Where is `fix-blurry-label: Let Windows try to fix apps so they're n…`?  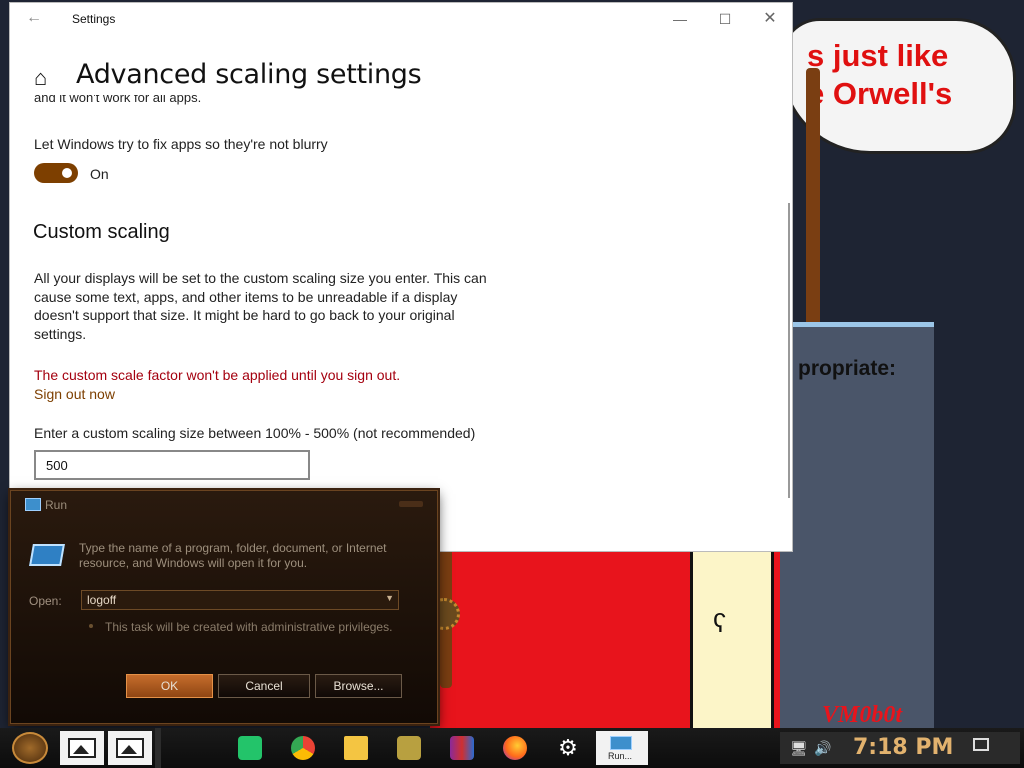 fix-blurry-label: Let Windows try to fix apps so they're n… is located at coordinates (181, 144).